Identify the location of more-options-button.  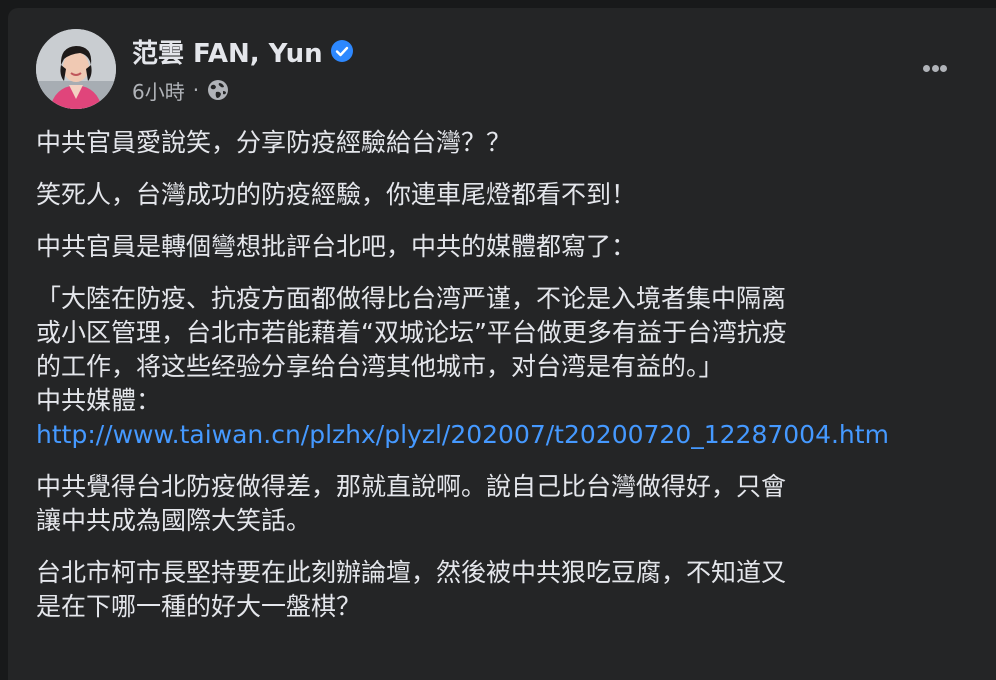
(935, 68).